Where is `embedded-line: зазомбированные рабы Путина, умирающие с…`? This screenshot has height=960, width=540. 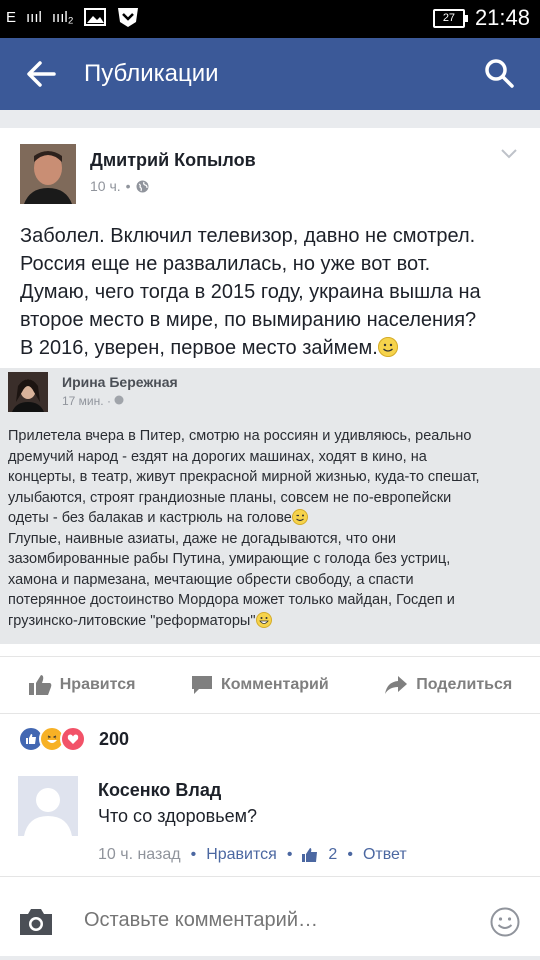
embedded-line: зазомбированные рабы Путина, умирающие с… is located at coordinates (229, 559).